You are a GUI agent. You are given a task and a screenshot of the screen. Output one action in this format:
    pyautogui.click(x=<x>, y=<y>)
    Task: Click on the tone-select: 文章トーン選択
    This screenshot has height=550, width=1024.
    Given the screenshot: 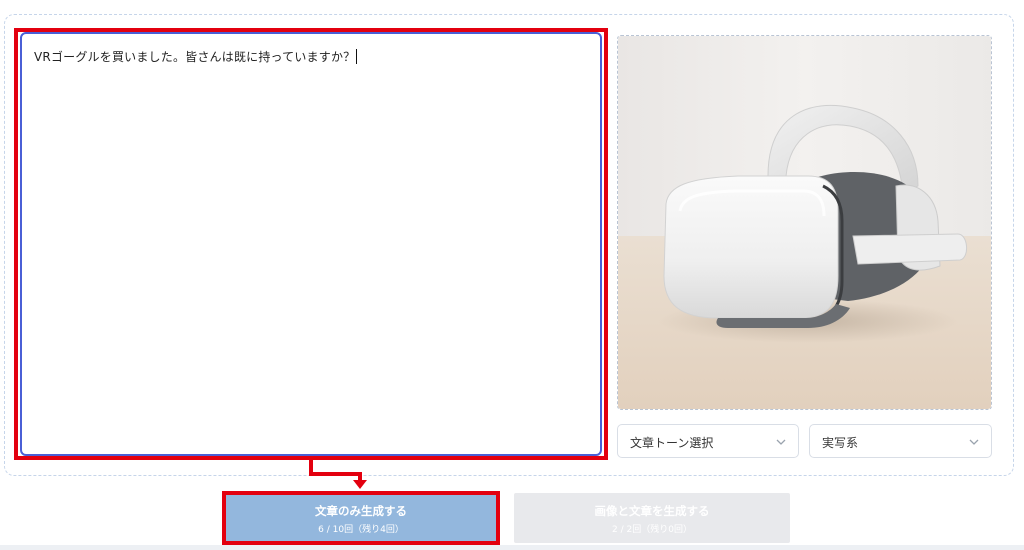 What is the action you would take?
    pyautogui.click(x=708, y=441)
    